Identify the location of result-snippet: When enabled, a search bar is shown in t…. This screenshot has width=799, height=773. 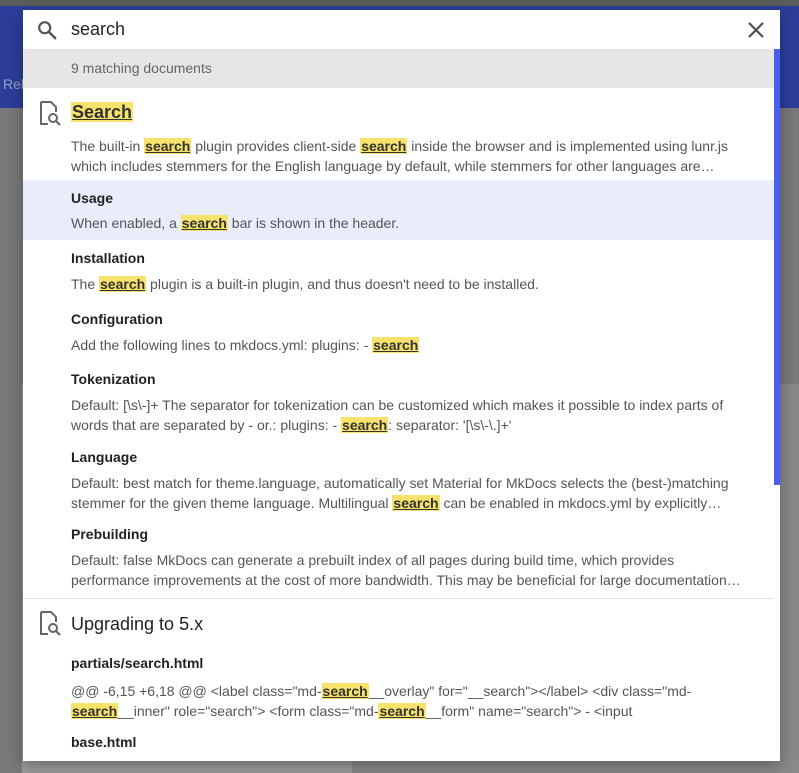
(235, 223).